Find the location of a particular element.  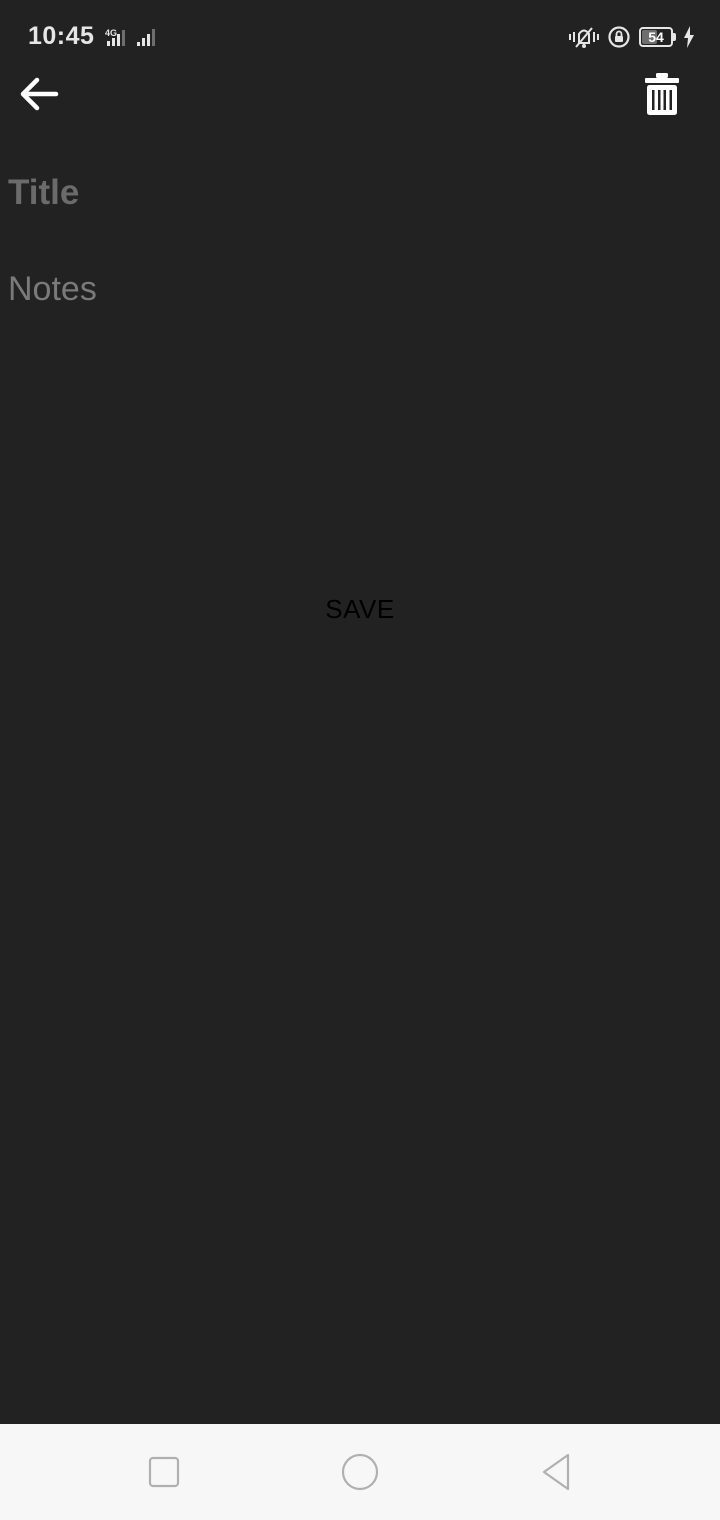

status-bar: 10:45 4G 54 is located at coordinates (360, 36).